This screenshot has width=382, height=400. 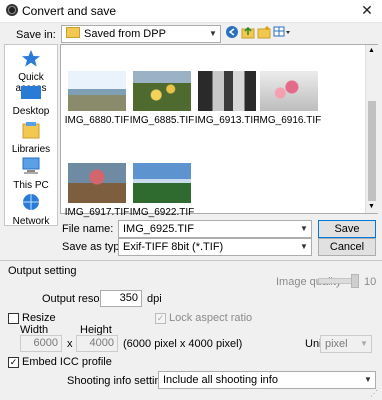 I want to click on embed-icc-label: Embed ICC profile, so click(x=67, y=362).